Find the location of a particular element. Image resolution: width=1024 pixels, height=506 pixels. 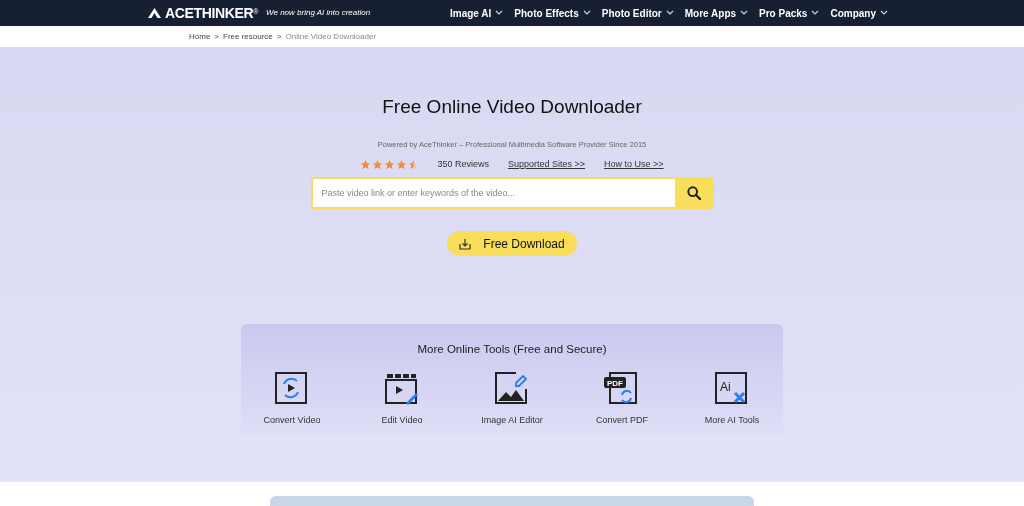

tool-link: Ai More AI Tools is located at coordinates (732, 398).